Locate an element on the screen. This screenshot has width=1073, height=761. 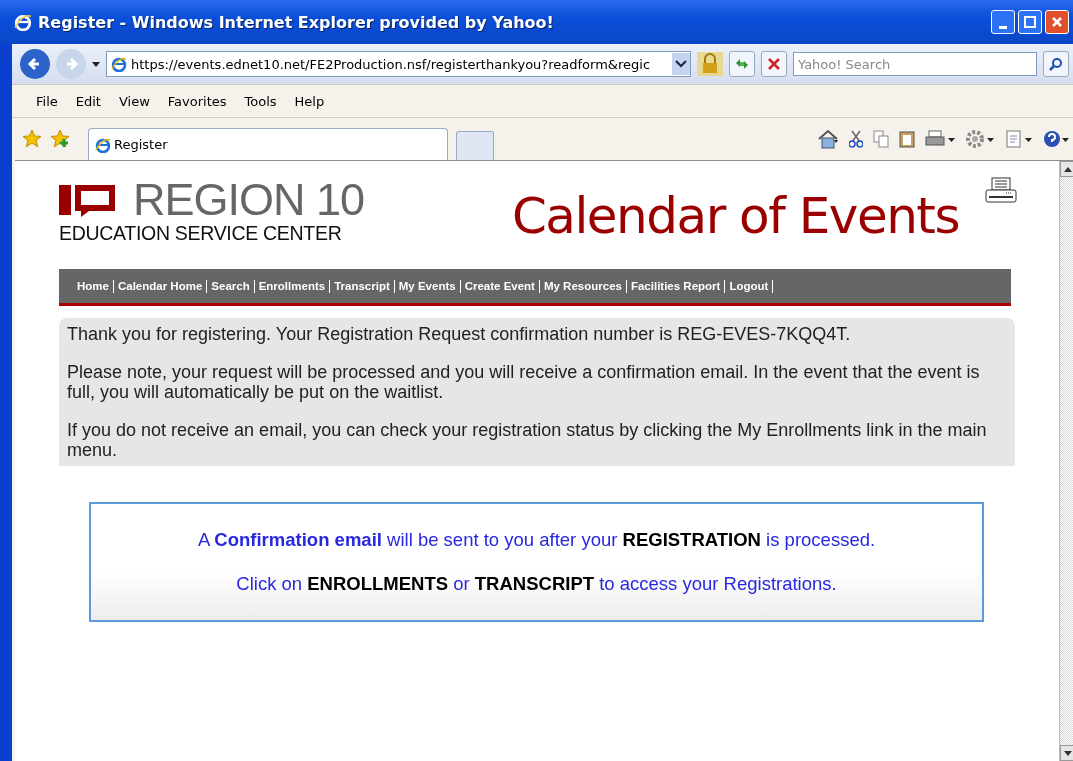
nav-link: My Resources is located at coordinates (583, 286).